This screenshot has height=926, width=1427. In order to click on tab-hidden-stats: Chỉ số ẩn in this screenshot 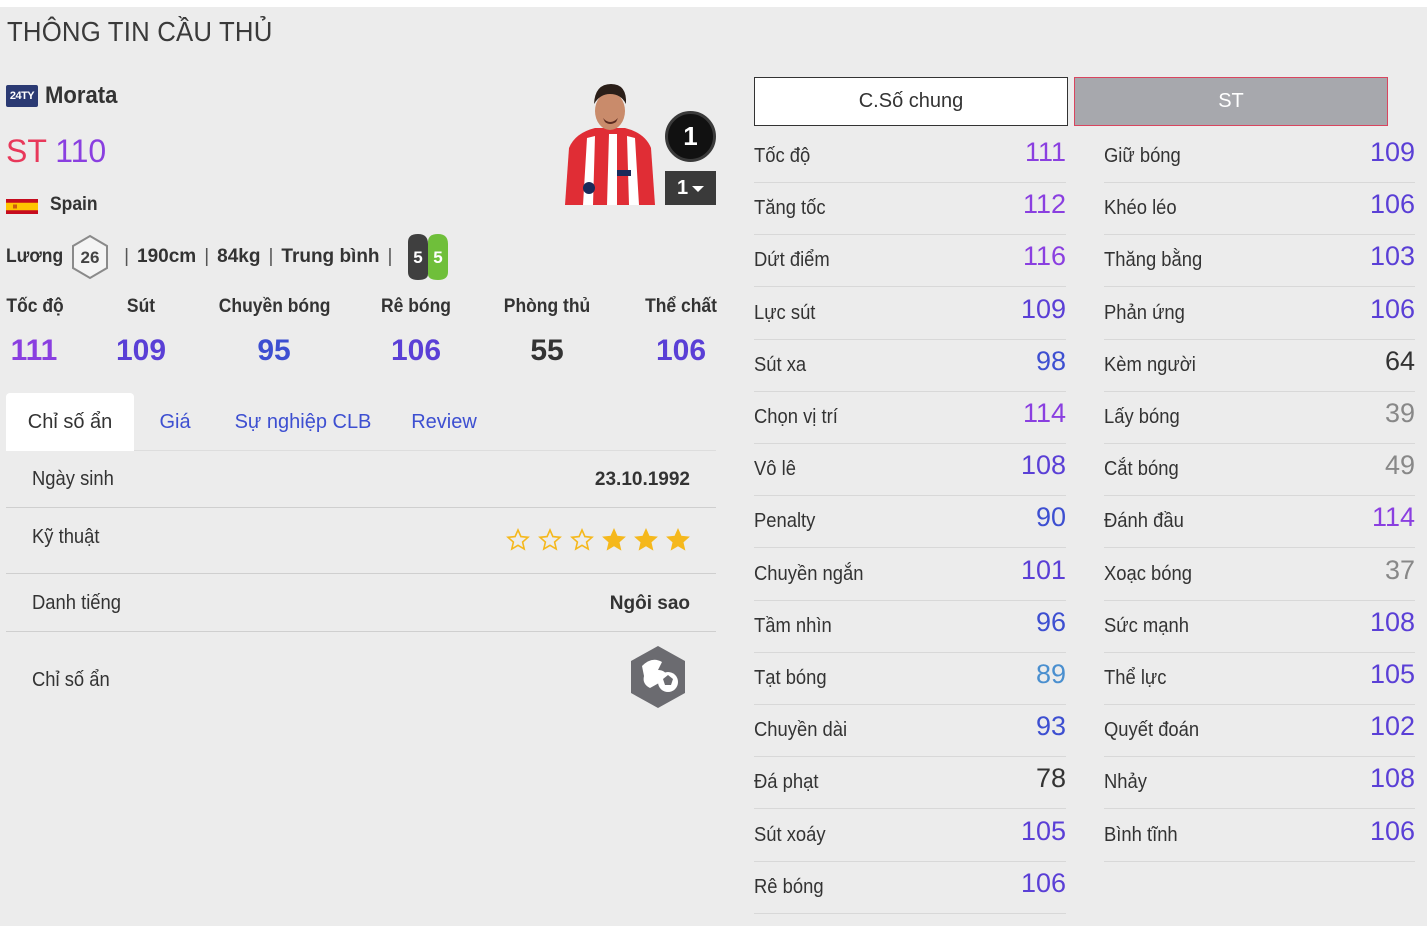, I will do `click(70, 422)`.